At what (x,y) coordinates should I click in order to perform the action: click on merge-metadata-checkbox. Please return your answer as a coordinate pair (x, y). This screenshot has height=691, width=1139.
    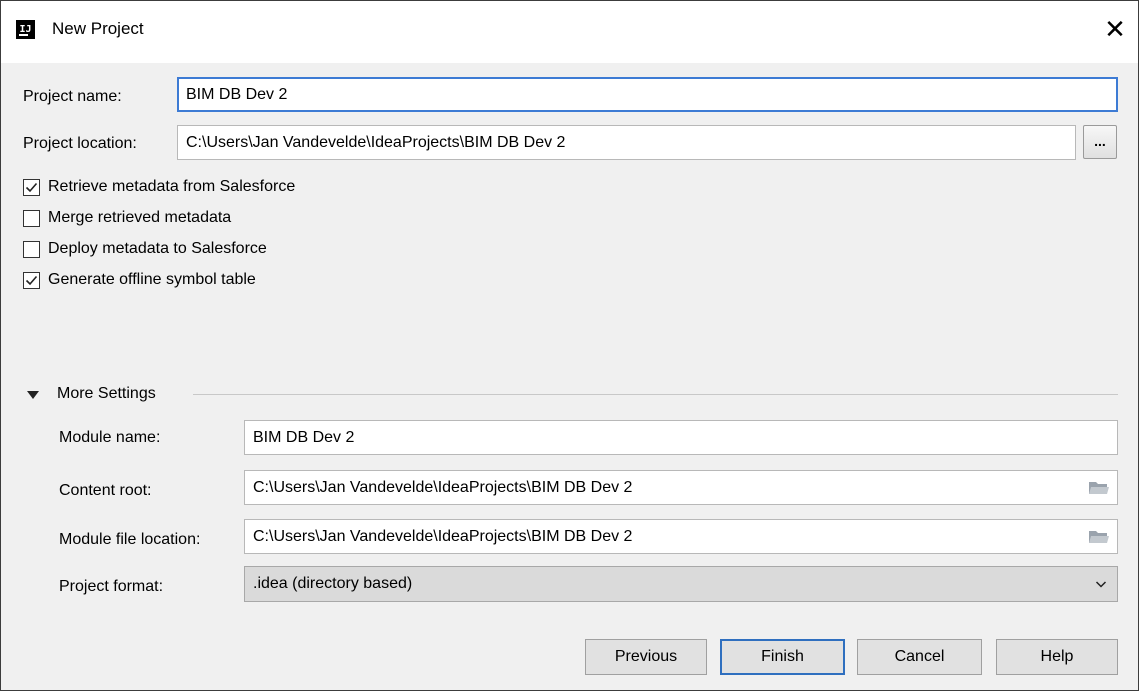
    Looking at the image, I should click on (31, 218).